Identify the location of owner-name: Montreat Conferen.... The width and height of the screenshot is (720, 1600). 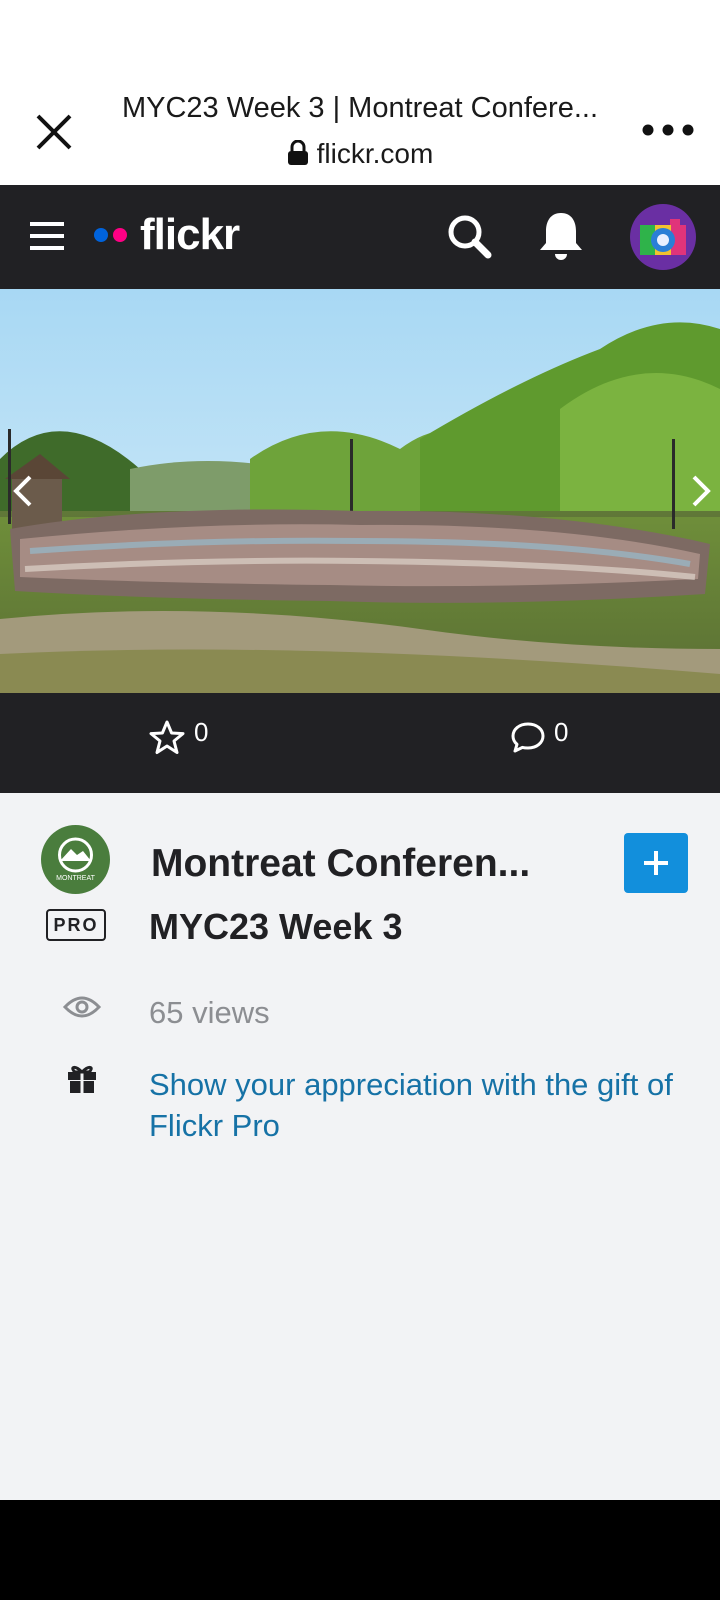
(351, 864).